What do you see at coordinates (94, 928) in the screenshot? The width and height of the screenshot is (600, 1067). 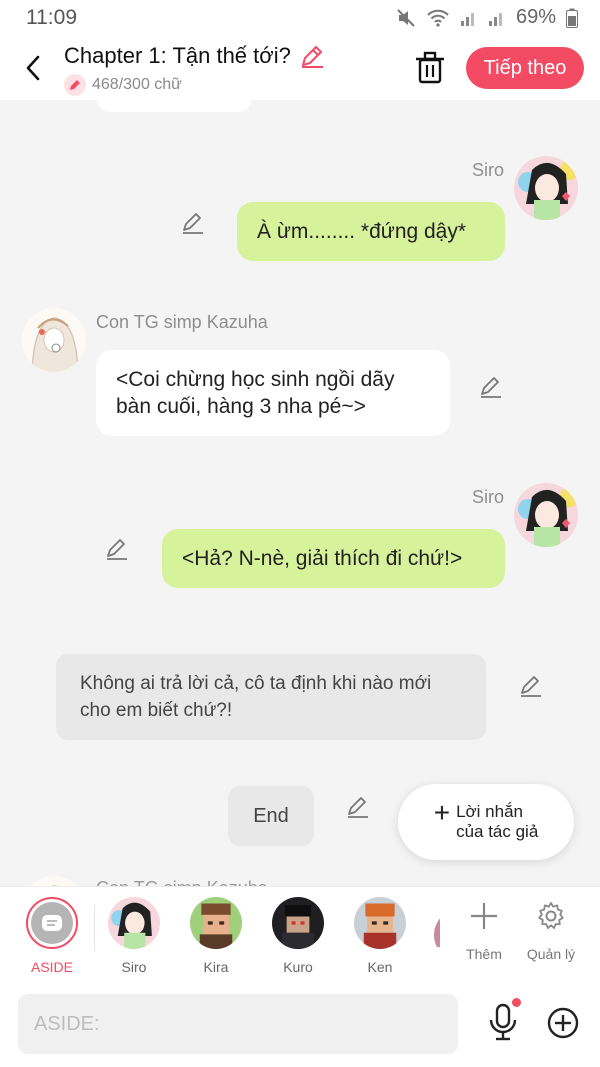 I see `divider` at bounding box center [94, 928].